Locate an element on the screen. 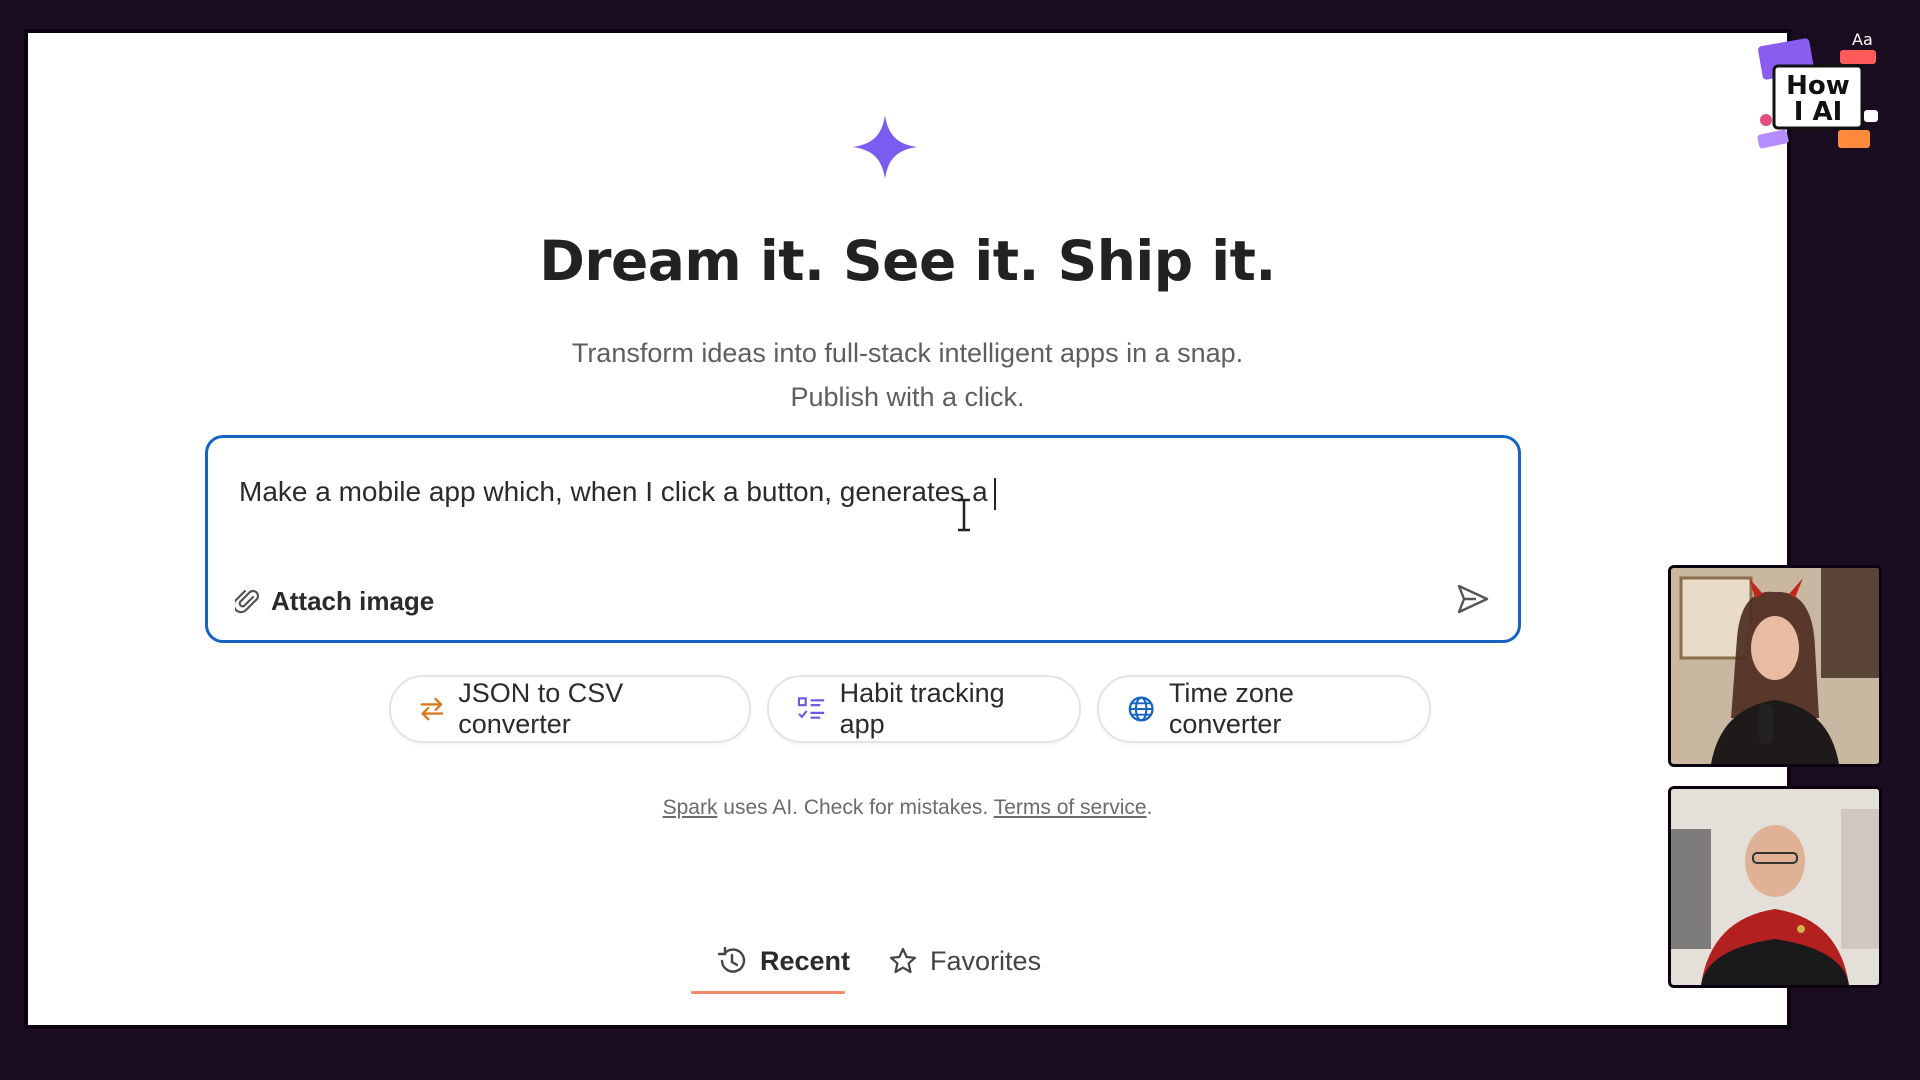 This screenshot has height=1080, width=1920. active-tab-indicator is located at coordinates (768, 992).